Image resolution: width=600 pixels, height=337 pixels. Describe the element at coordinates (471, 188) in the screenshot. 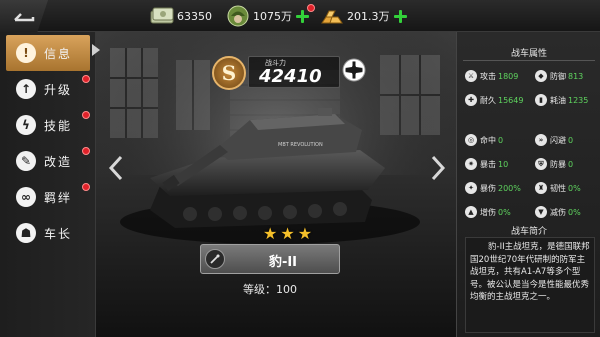

I see `crit-damage-icon: ✦` at that location.